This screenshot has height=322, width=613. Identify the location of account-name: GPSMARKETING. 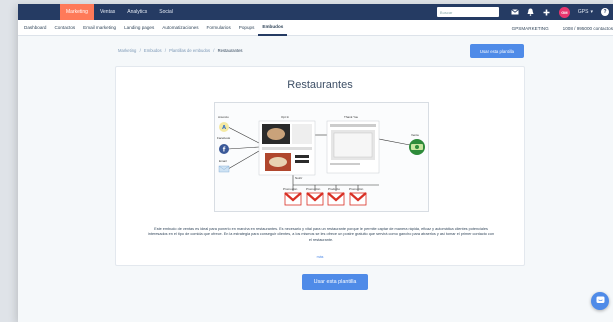
(530, 28).